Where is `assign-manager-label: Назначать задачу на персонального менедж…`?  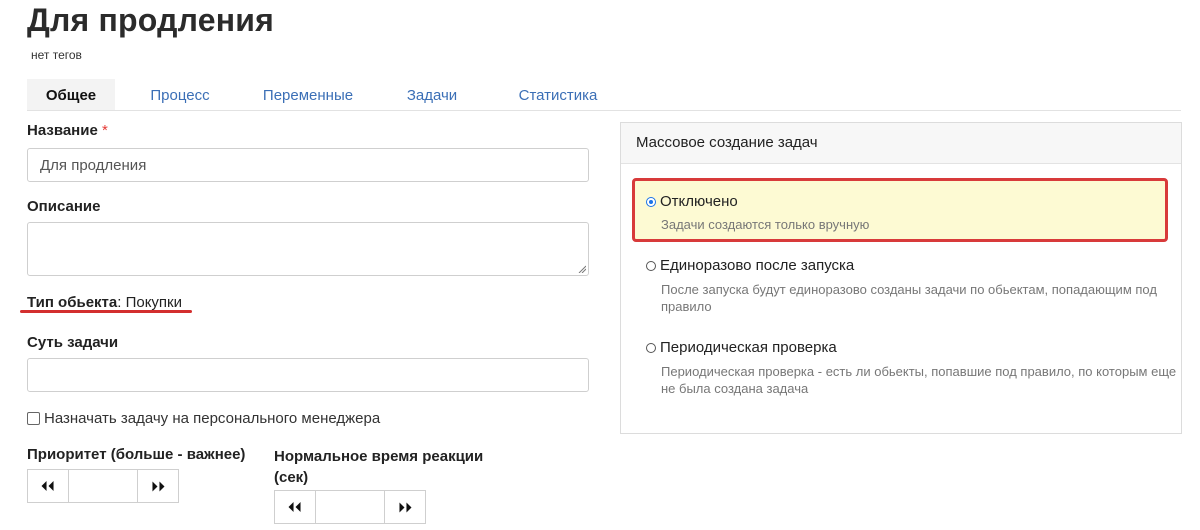
assign-manager-label: Назначать задачу на персонального менедж… is located at coordinates (212, 418).